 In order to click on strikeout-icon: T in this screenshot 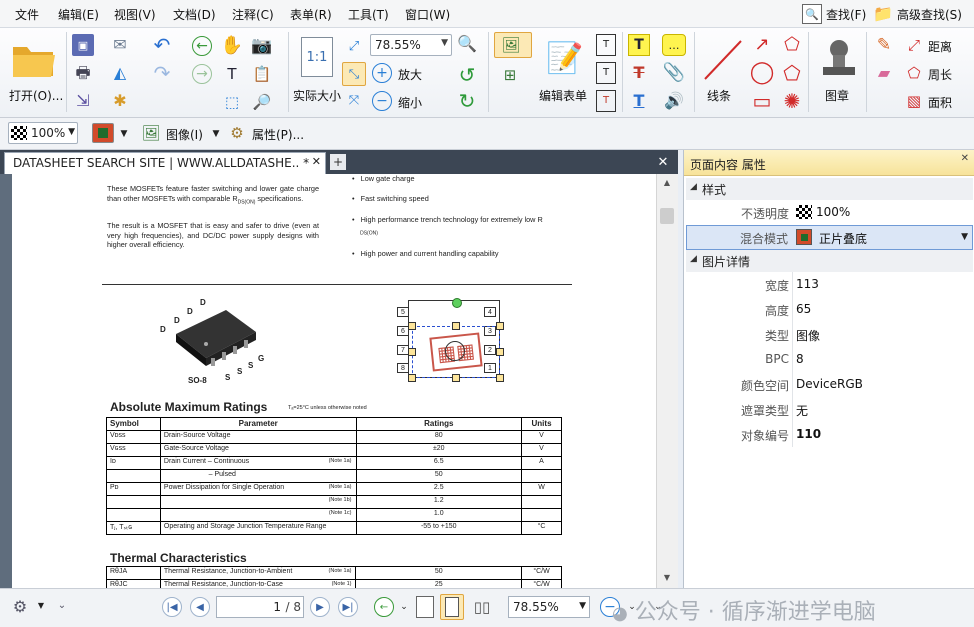, I will do `click(639, 73)`.